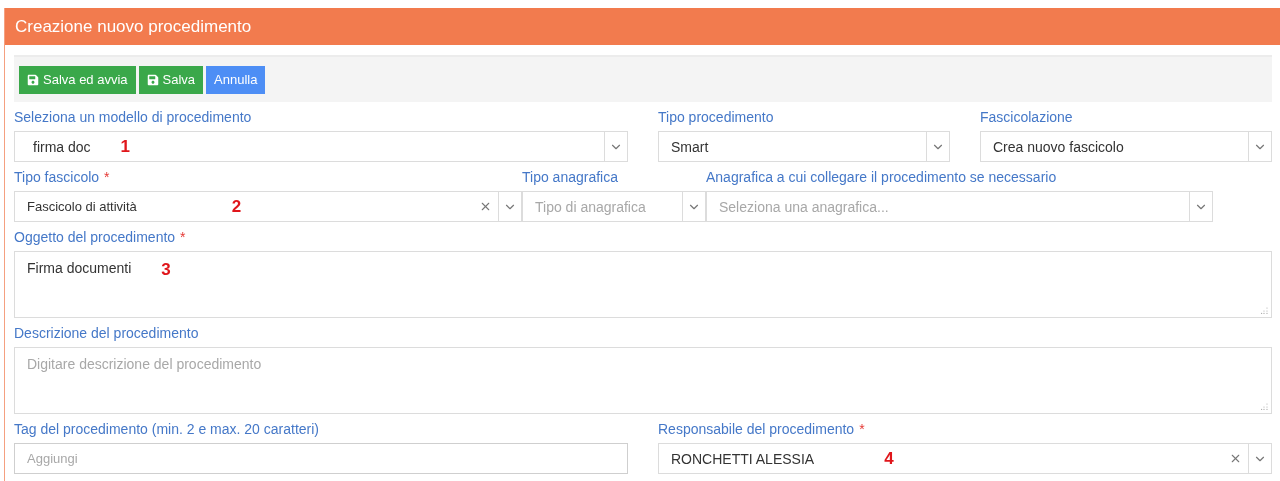 Image resolution: width=1280 pixels, height=481 pixels. I want to click on field-label: Descrizione del procedimento, so click(107, 333).